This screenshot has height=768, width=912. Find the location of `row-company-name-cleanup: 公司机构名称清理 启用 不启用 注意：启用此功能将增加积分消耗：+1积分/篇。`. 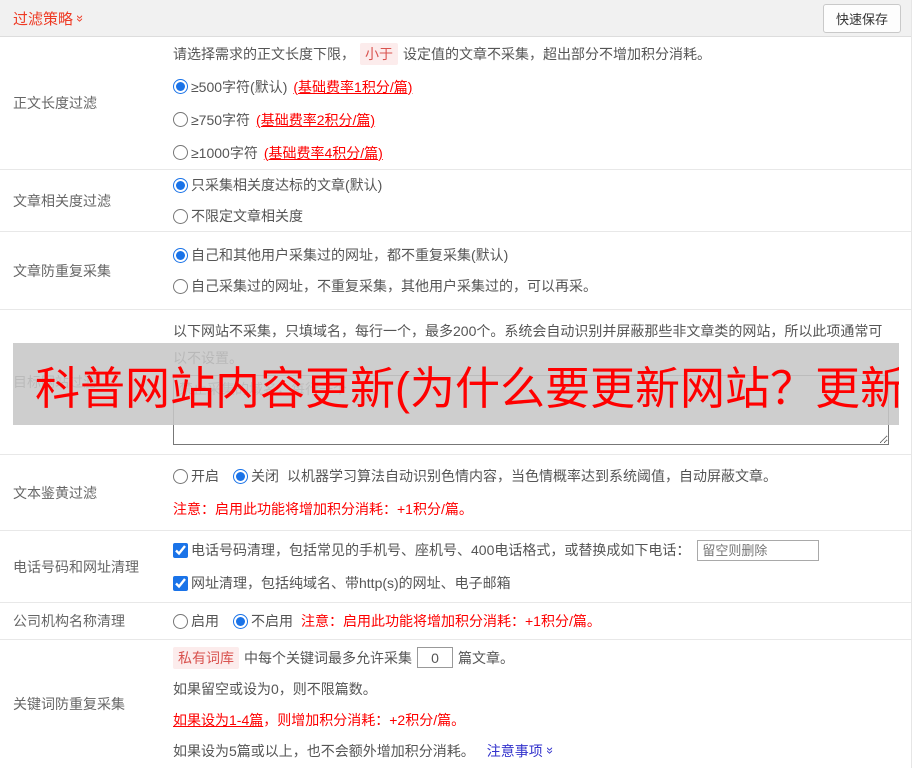

row-company-name-cleanup: 公司机构名称清理 启用 不启用 注意：启用此功能将增加积分消耗：+1积分/篇。 is located at coordinates (455, 621).